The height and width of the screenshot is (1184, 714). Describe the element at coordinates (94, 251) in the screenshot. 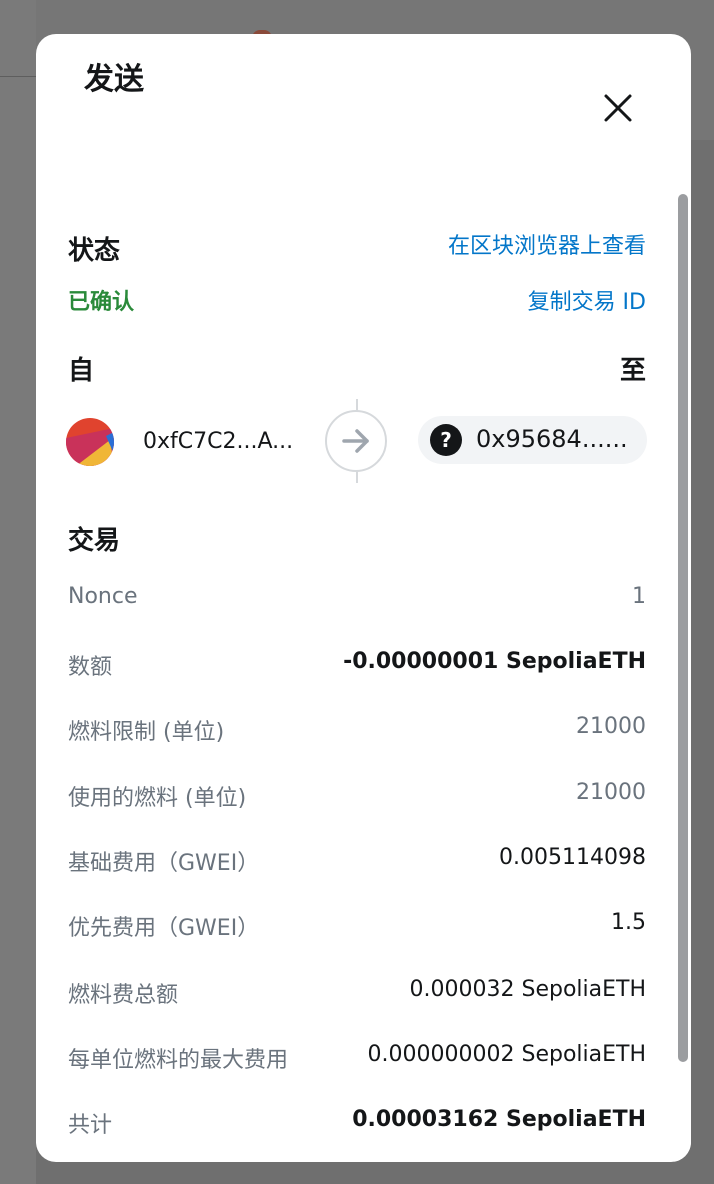

I see `status-heading: 状态` at that location.